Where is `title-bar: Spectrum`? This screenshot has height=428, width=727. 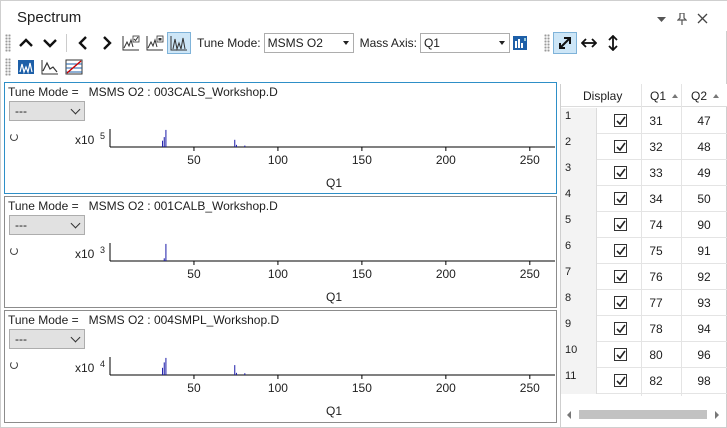
title-bar: Spectrum is located at coordinates (364, 16).